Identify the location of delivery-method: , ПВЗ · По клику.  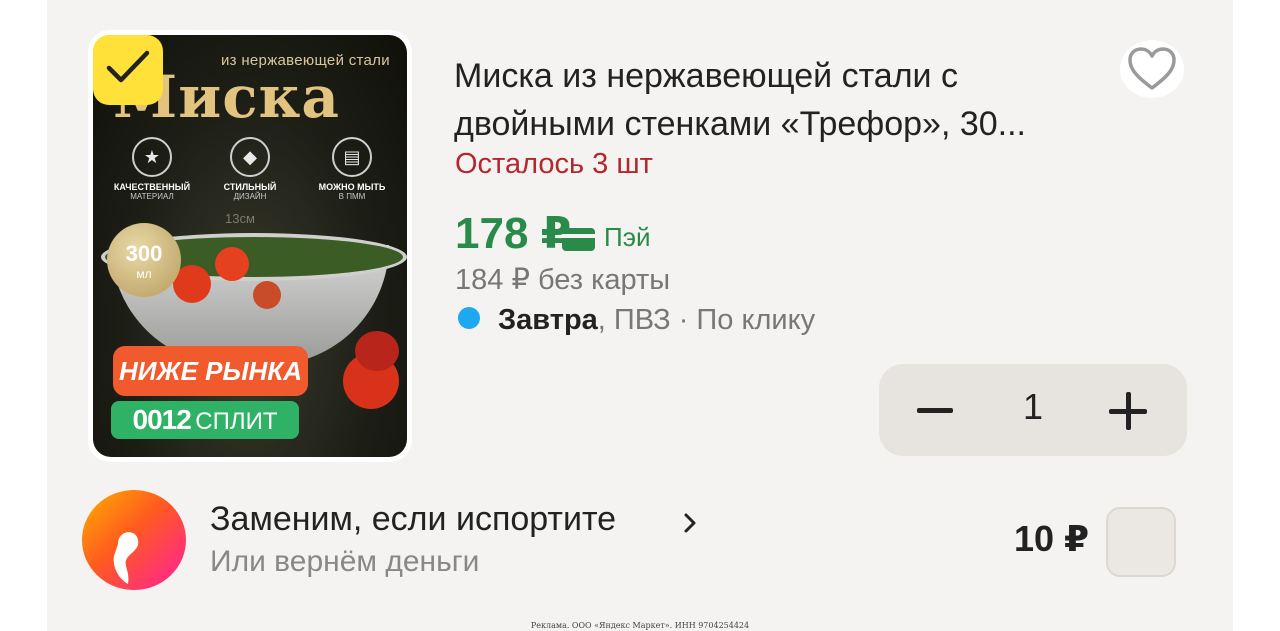
(706, 320).